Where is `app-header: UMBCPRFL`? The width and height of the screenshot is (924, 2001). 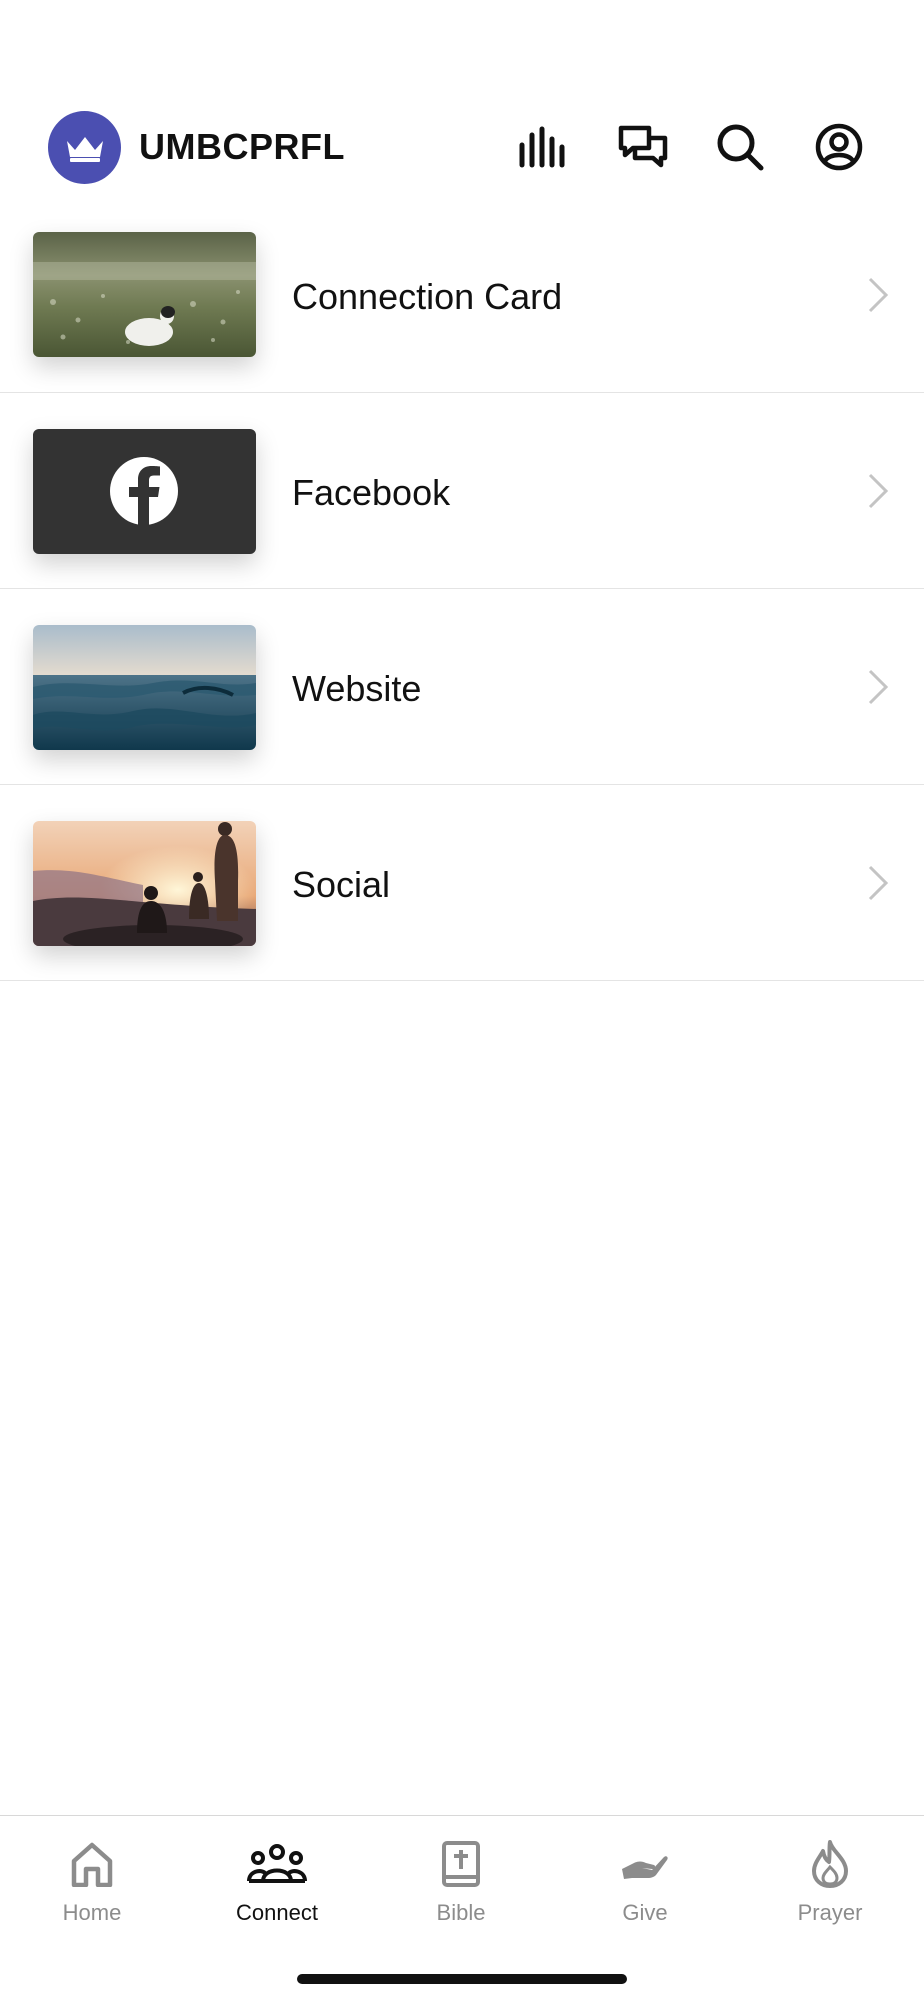
app-header: UMBCPRFL is located at coordinates (462, 110).